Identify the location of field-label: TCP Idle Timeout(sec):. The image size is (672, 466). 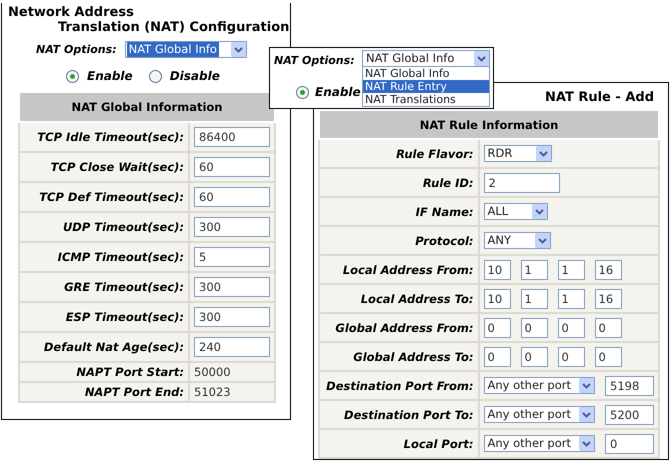
(110, 137).